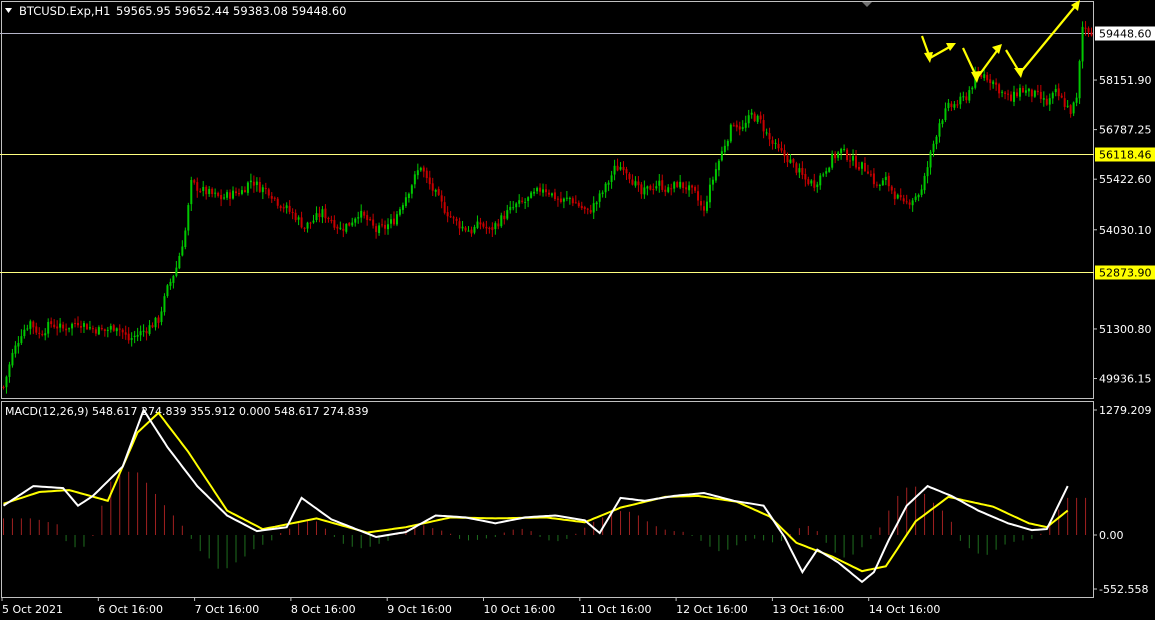  I want to click on level-price-box: 56118.46, so click(1125, 154).